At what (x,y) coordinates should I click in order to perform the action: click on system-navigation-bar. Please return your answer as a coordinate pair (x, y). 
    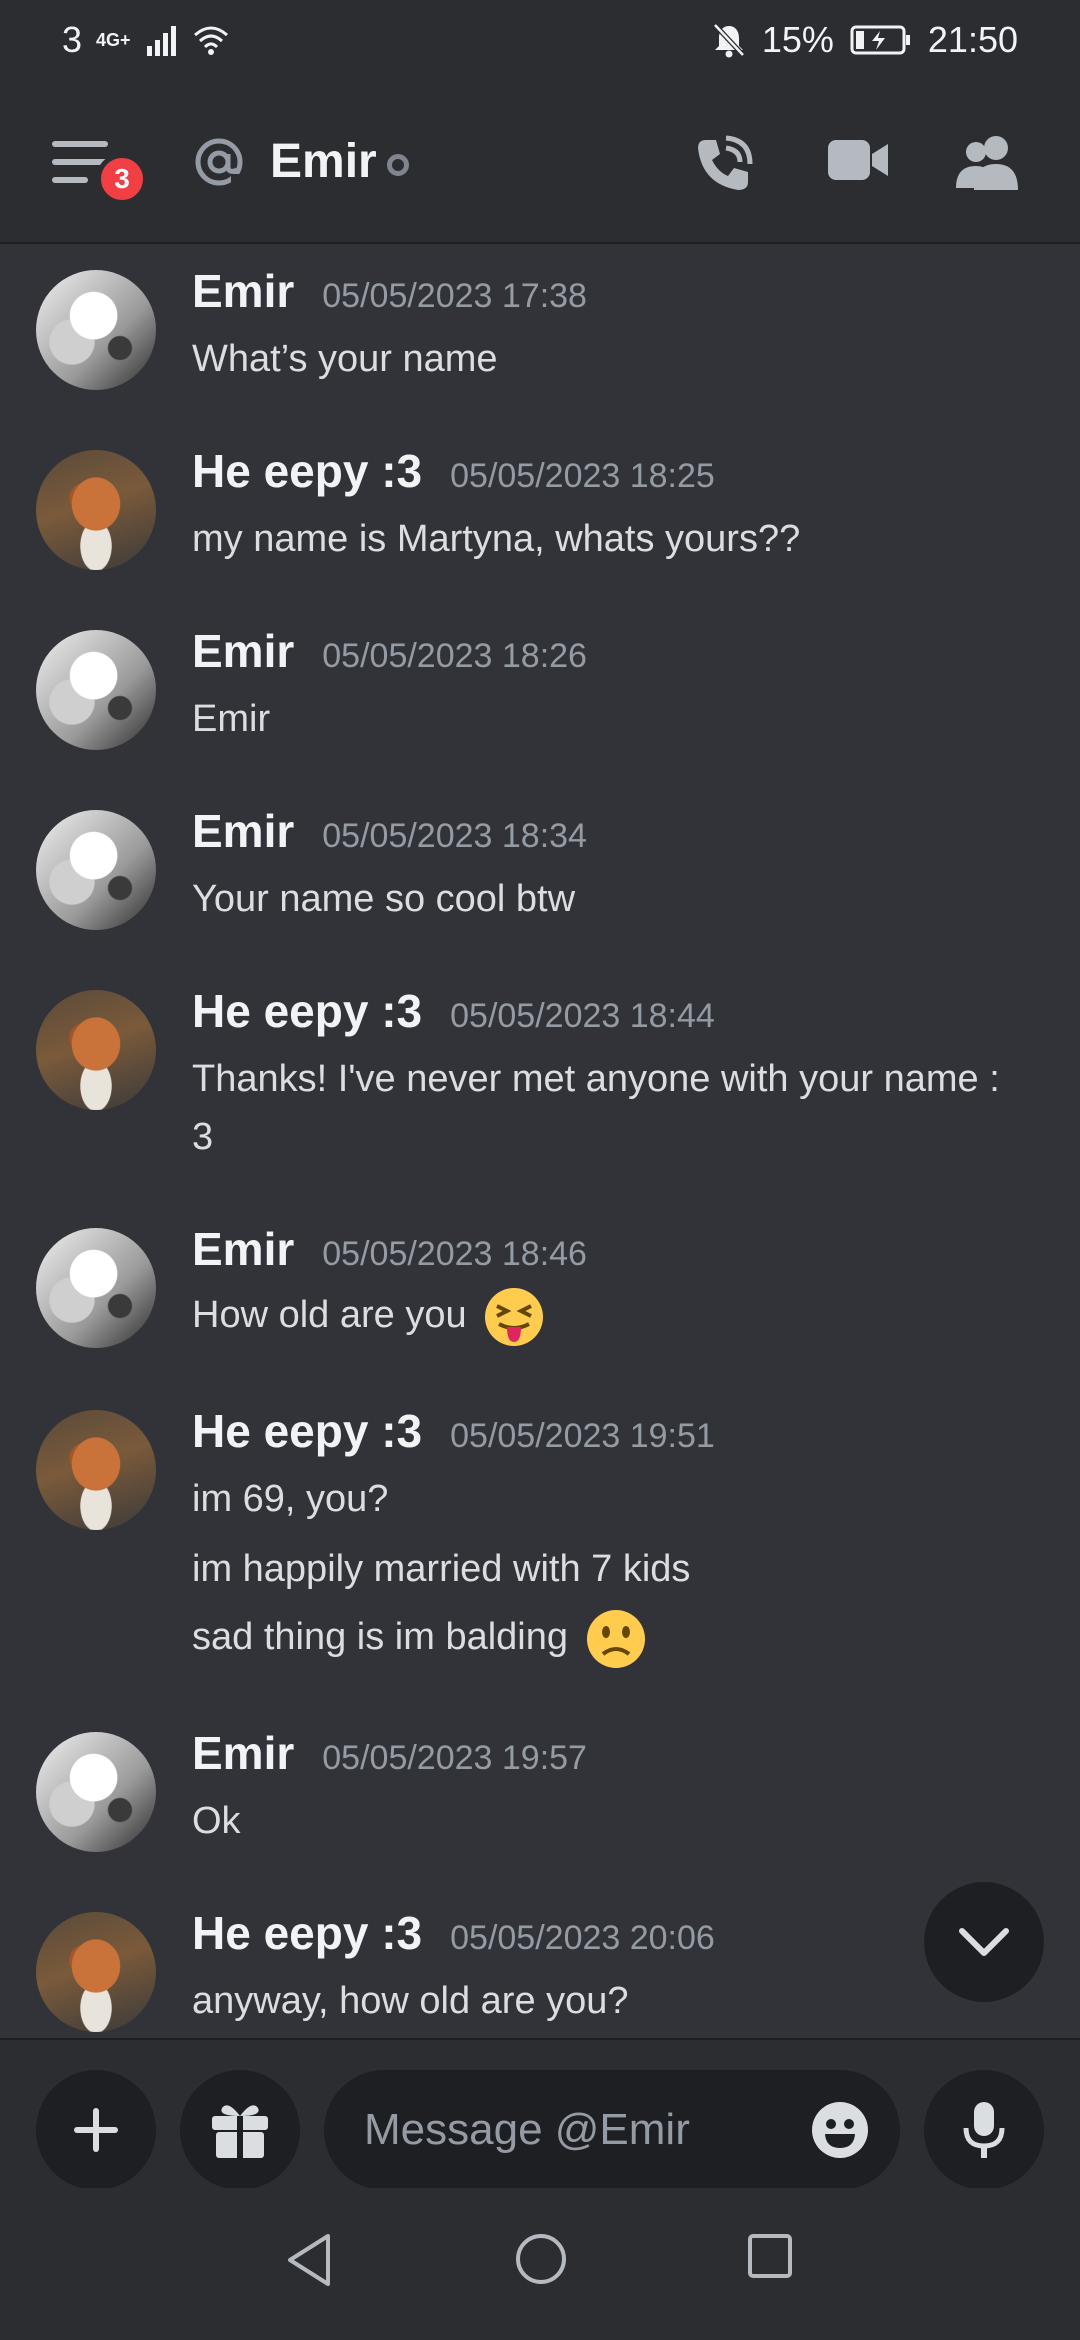
    Looking at the image, I should click on (540, 2264).